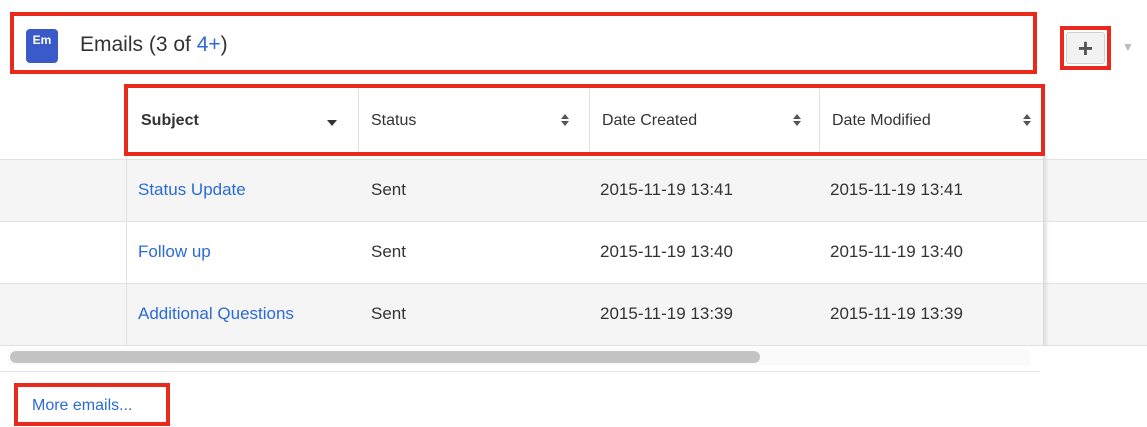  I want to click on subpanel-title: Emails (3 of 4+), so click(154, 45).